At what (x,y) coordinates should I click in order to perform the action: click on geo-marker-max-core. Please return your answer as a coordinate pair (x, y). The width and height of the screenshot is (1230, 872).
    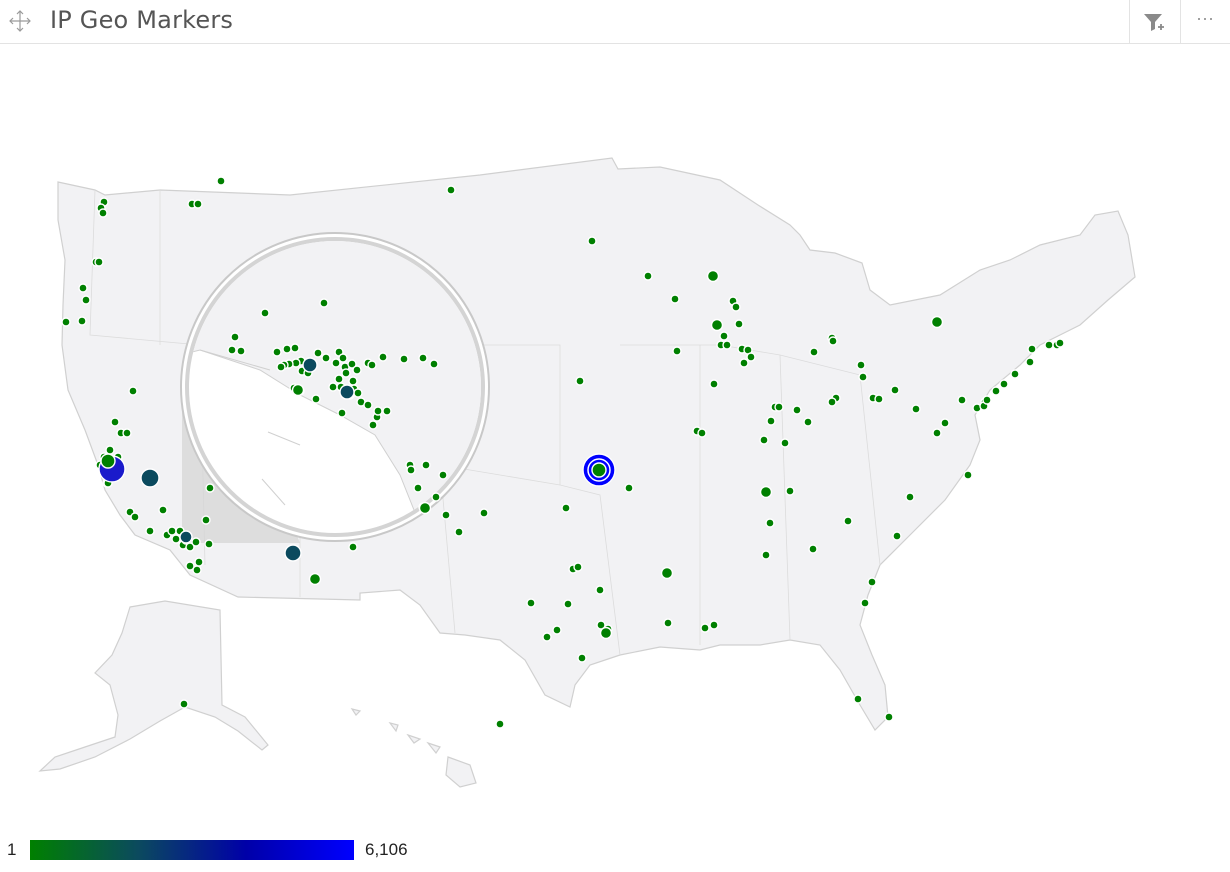
    Looking at the image, I should click on (599, 470).